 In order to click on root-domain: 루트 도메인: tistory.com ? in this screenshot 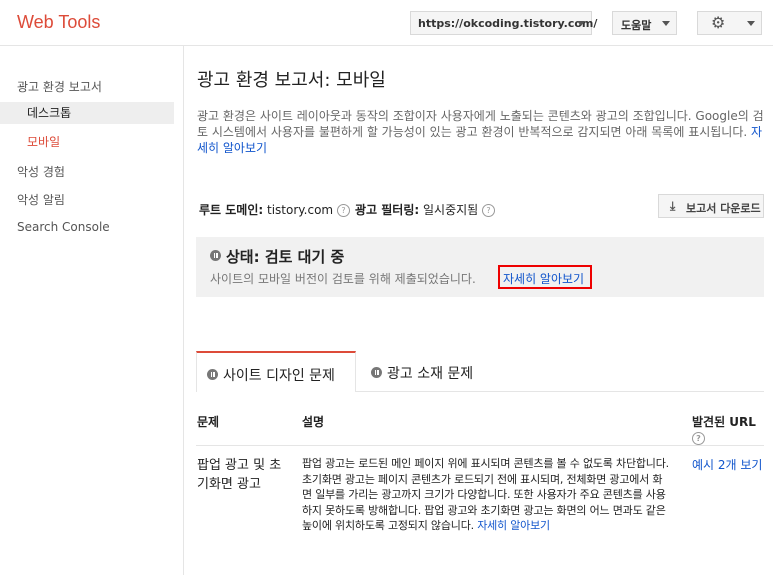, I will do `click(274, 209)`.